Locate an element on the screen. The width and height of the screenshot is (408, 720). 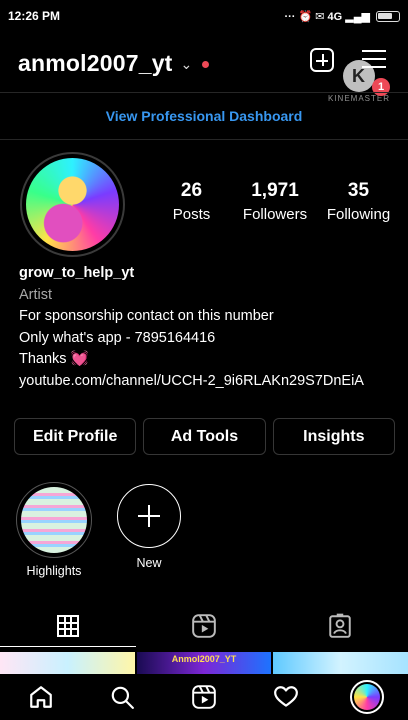
nav-reels is located at coordinates (204, 697).